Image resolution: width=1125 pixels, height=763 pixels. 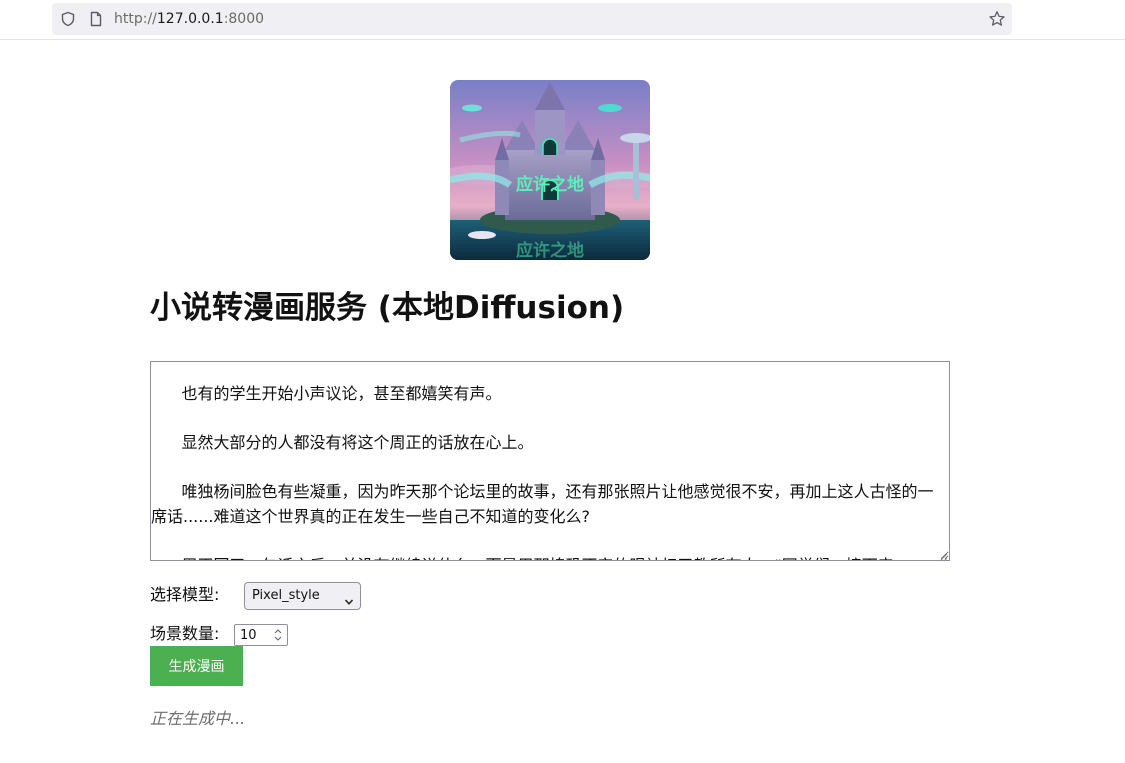 What do you see at coordinates (349, 598) in the screenshot?
I see `chevron-down-icon` at bounding box center [349, 598].